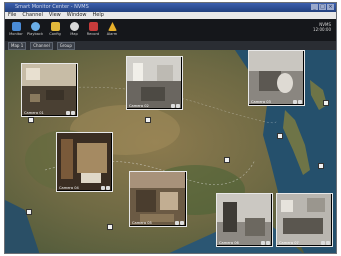  I want to click on tab-map: Map 1, so click(17, 46).